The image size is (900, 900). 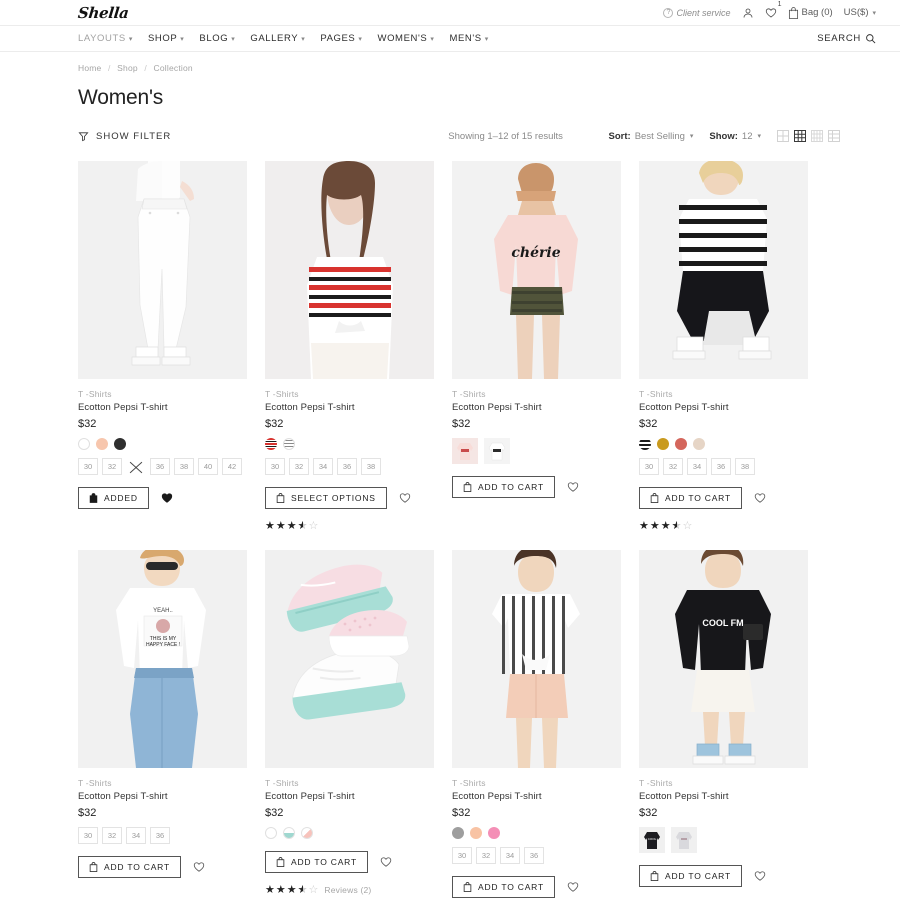 What do you see at coordinates (166, 38) in the screenshot?
I see `nav-item-shop: SHOP ▾` at bounding box center [166, 38].